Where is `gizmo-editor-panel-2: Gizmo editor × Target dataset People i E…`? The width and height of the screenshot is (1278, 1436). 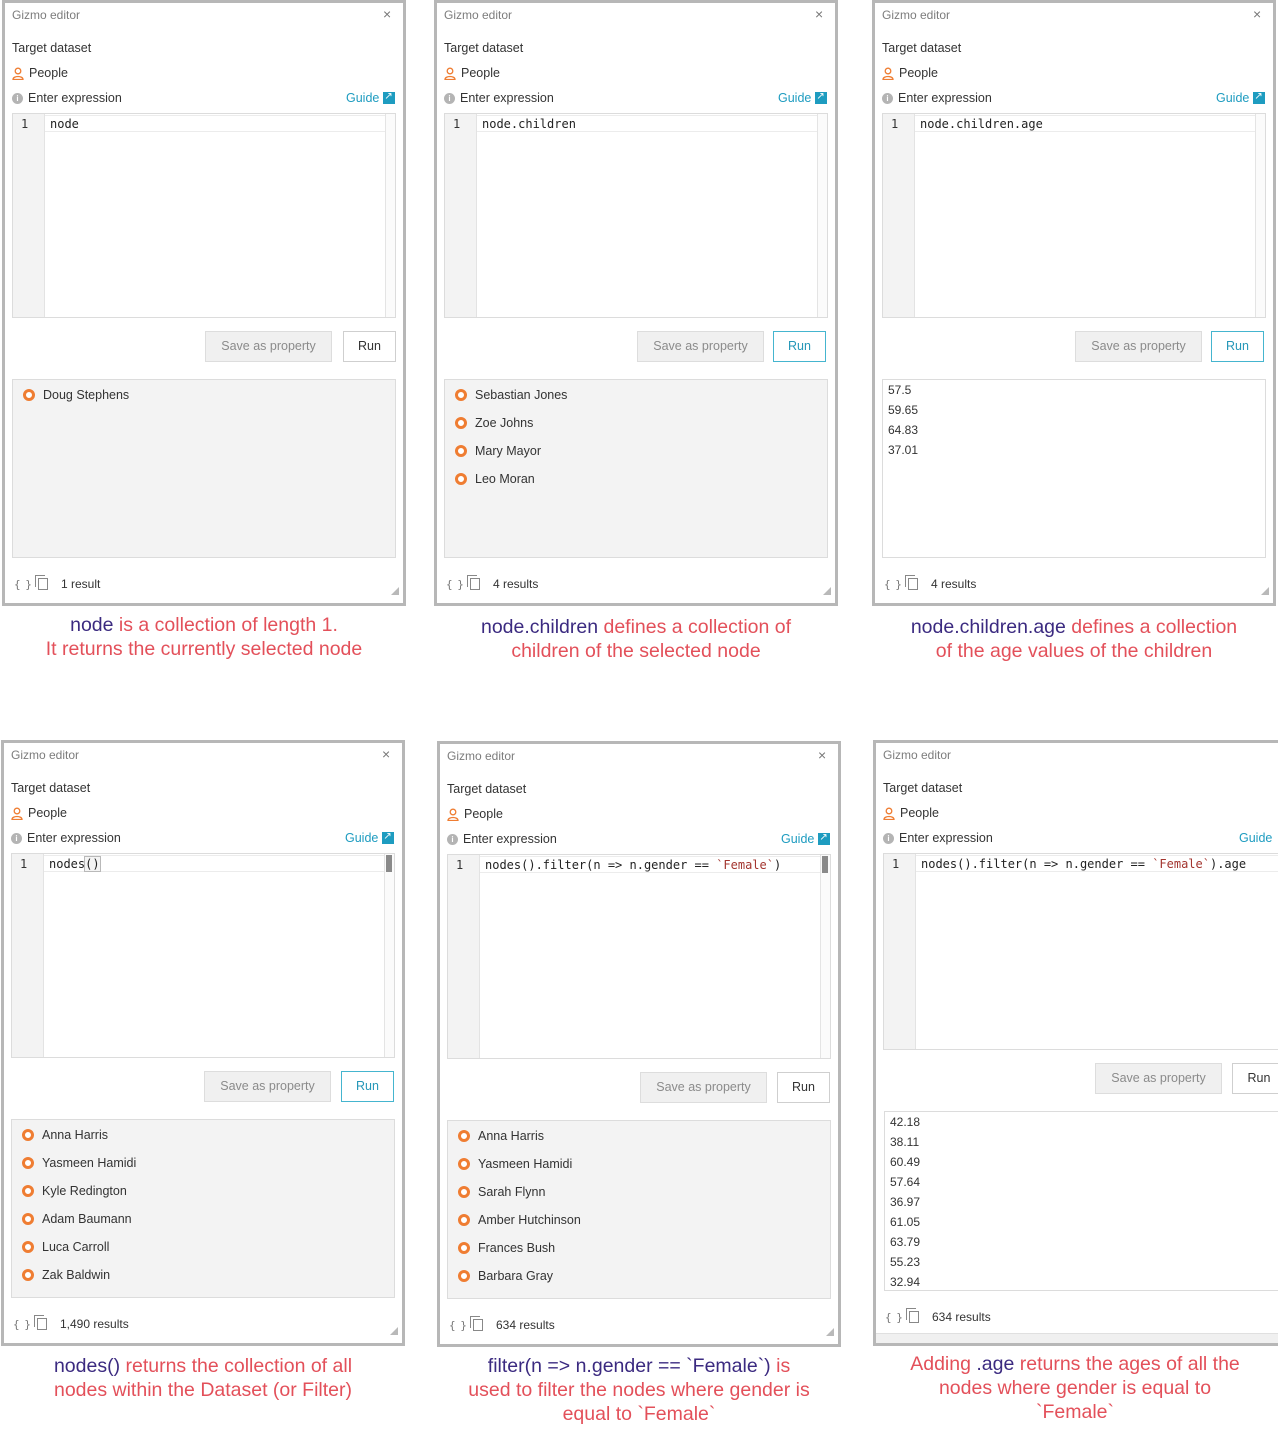 gizmo-editor-panel-2: Gizmo editor × Target dataset People i E… is located at coordinates (636, 303).